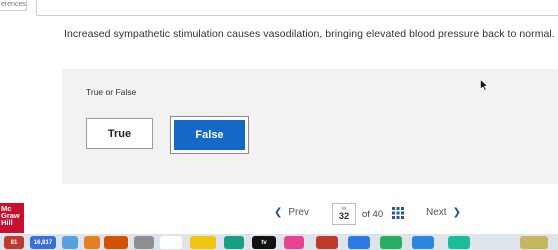 This screenshot has width=558, height=250. What do you see at coordinates (294, 242) in the screenshot?
I see `dock-app-11-icon` at bounding box center [294, 242].